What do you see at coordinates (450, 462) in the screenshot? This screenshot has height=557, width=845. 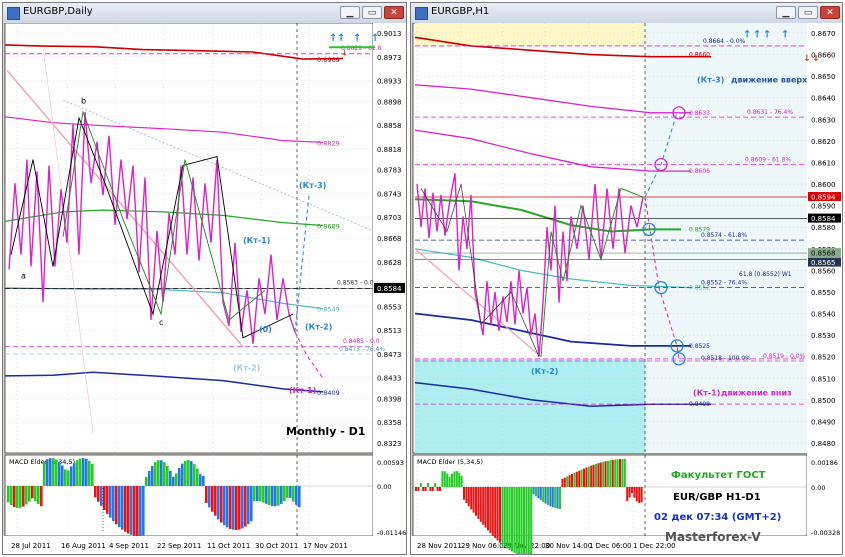 I see `macd-title: MACD Elder (5,34,5)` at bounding box center [450, 462].